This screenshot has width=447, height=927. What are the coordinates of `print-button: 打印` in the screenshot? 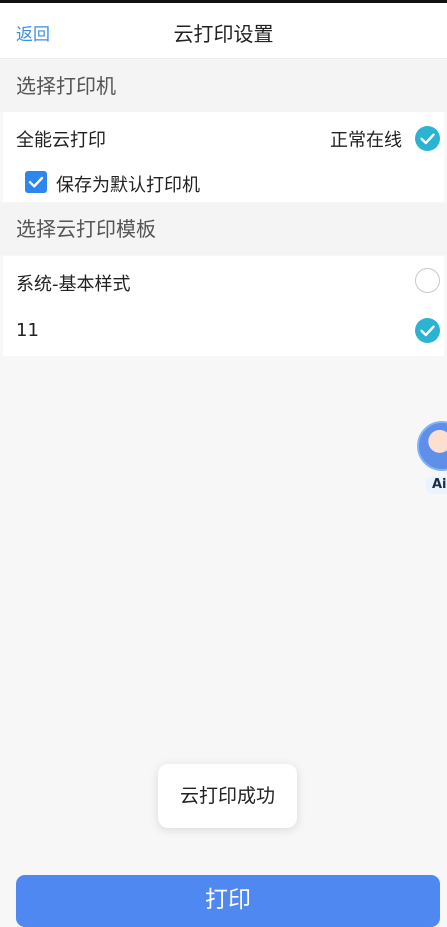 It's located at (228, 901).